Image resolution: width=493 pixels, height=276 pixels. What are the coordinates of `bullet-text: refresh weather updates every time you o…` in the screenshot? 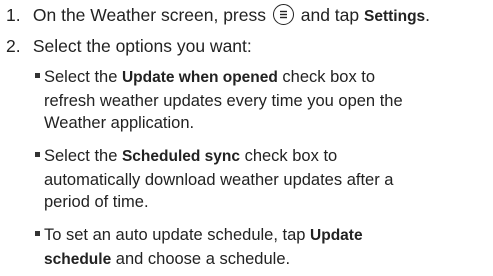 It's located at (223, 100).